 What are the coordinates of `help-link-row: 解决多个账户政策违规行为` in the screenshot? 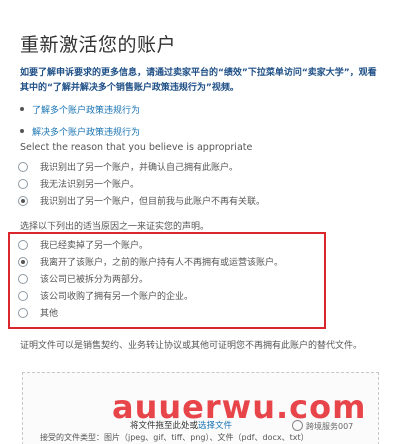 It's located at (200, 131).